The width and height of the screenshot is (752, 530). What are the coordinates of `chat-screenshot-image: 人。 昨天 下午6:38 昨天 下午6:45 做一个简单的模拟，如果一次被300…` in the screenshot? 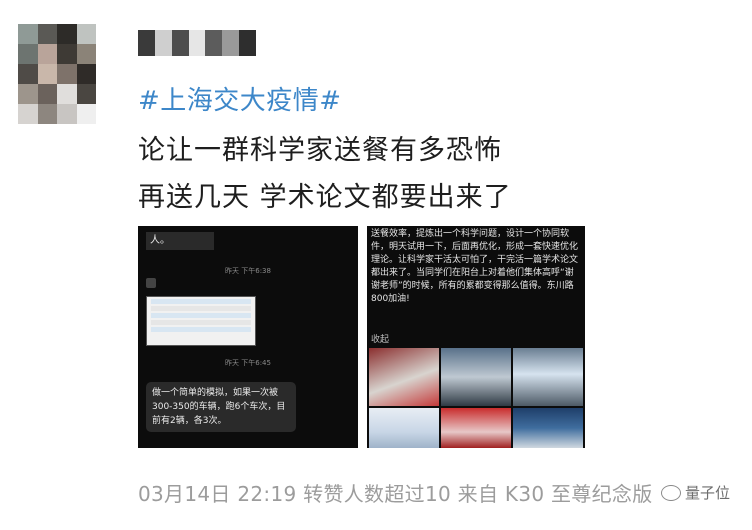 It's located at (248, 337).